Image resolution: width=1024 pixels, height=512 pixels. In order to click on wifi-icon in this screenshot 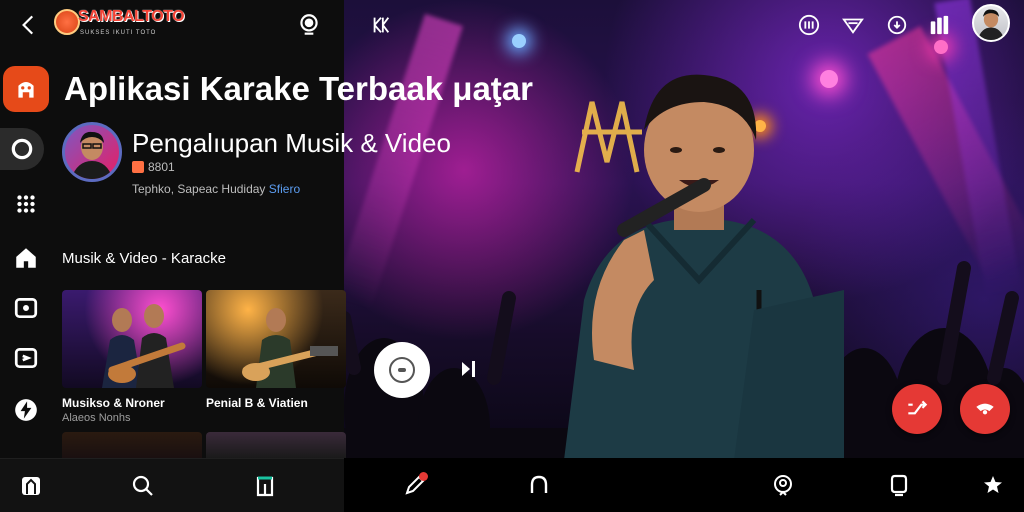, I will do `click(853, 25)`.